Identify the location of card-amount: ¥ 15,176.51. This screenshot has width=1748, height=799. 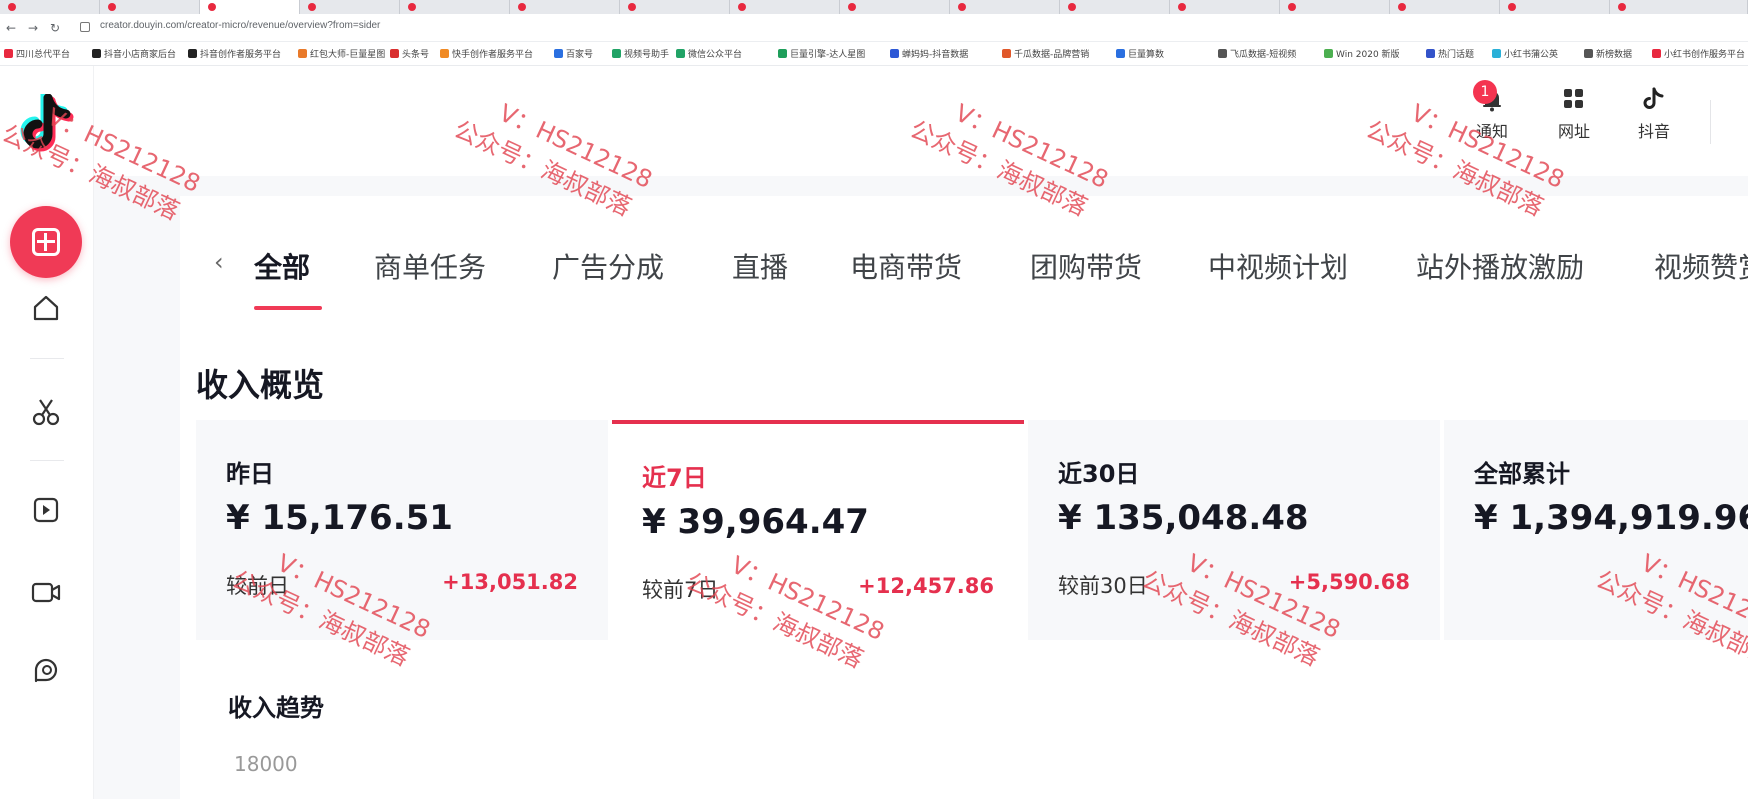
(339, 518).